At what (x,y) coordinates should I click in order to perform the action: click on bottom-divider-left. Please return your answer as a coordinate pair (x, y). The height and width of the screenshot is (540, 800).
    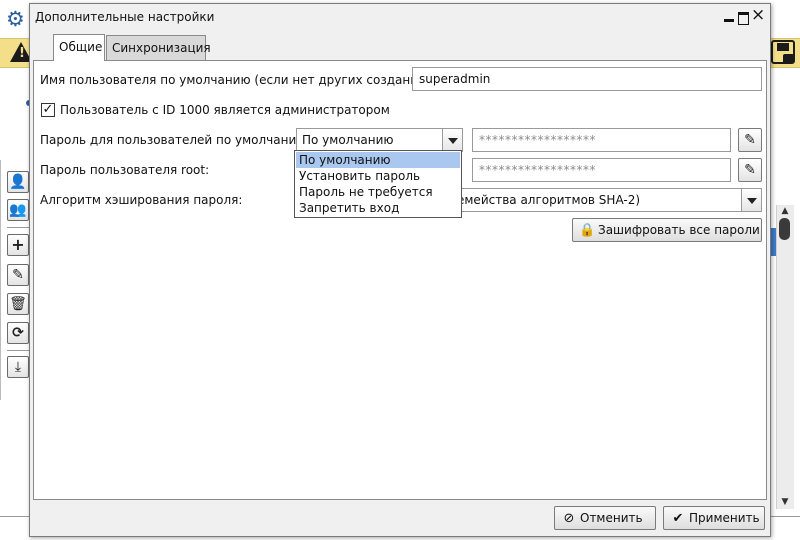
    Looking at the image, I should click on (15, 516).